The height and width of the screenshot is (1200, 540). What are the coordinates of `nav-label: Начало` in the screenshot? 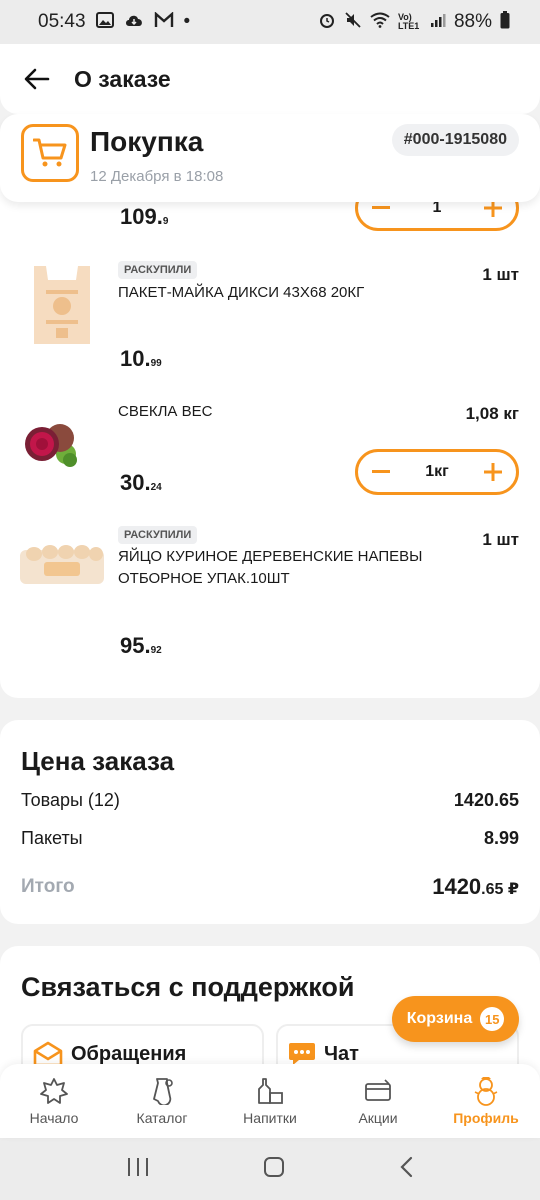 It's located at (54, 1118).